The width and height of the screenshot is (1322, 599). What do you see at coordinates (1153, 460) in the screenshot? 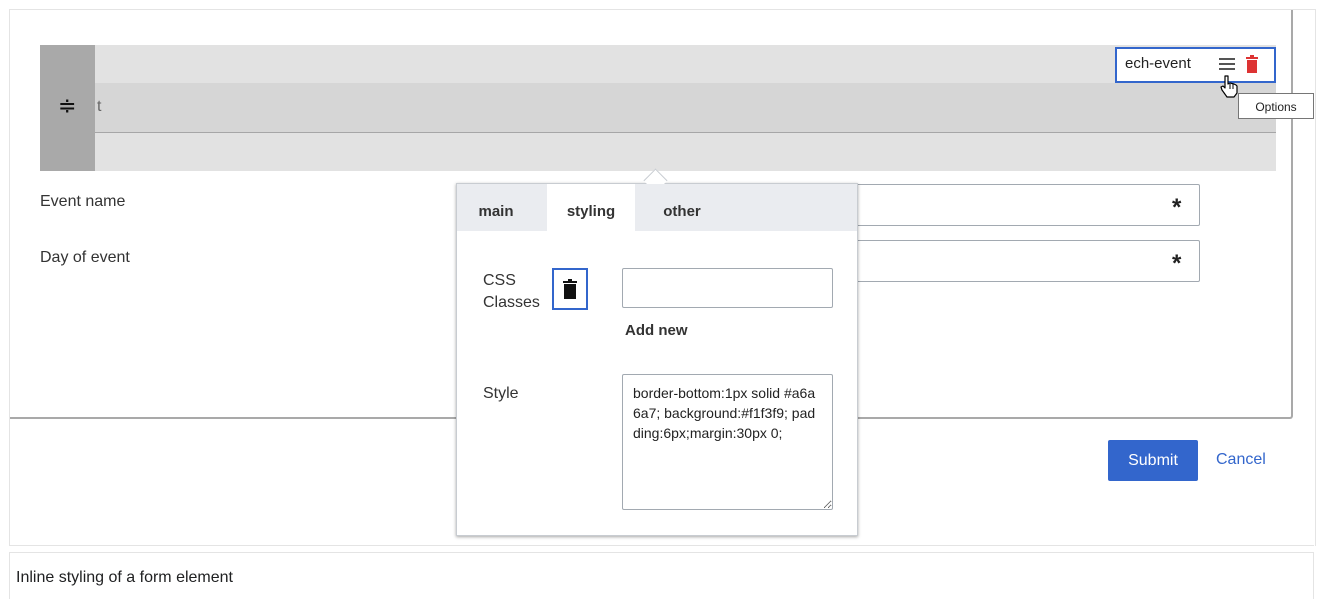
I see `submit-button: Submit` at bounding box center [1153, 460].